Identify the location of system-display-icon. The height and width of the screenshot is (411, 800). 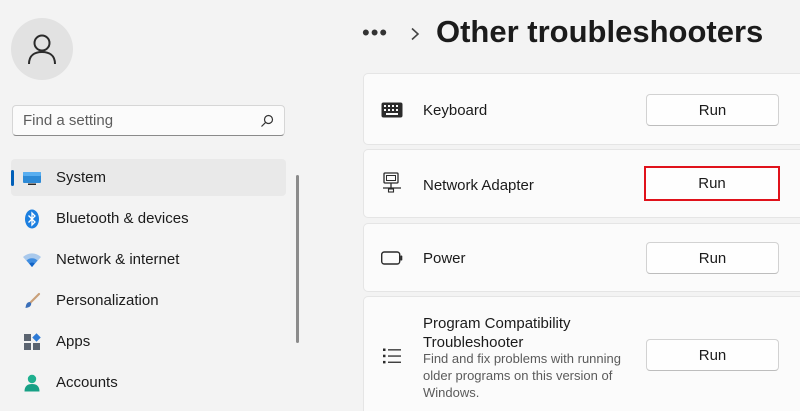
(32, 178).